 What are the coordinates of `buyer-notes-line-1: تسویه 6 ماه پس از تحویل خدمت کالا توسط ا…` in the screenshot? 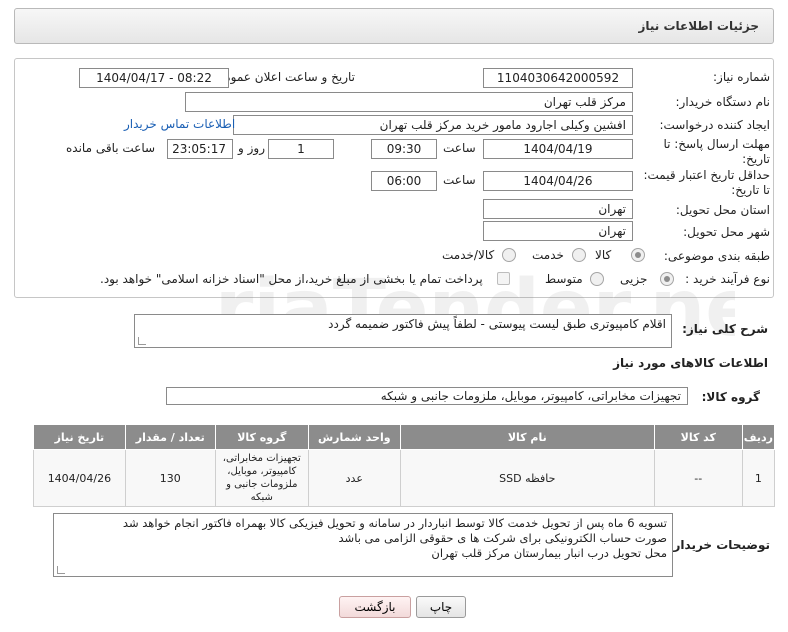 It's located at (394, 523).